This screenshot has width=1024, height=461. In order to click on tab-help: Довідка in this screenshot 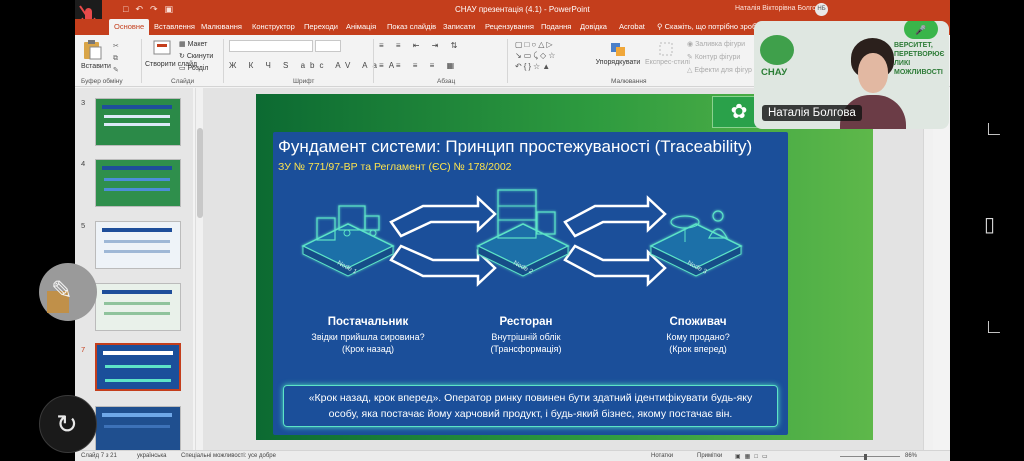, I will do `click(593, 27)`.